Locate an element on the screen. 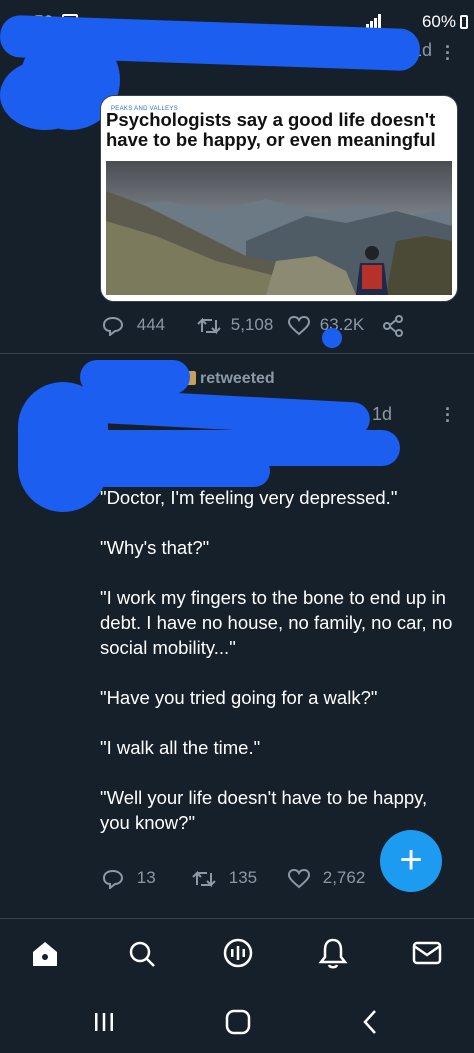 This screenshot has height=1053, width=474. battery-icon is located at coordinates (464, 22).